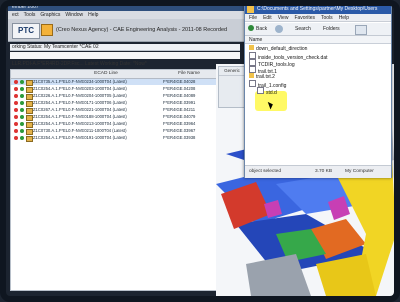 The image size is (400, 302). What do you see at coordinates (74, 15) in the screenshot?
I see `menu-item: Window` at bounding box center [74, 15].